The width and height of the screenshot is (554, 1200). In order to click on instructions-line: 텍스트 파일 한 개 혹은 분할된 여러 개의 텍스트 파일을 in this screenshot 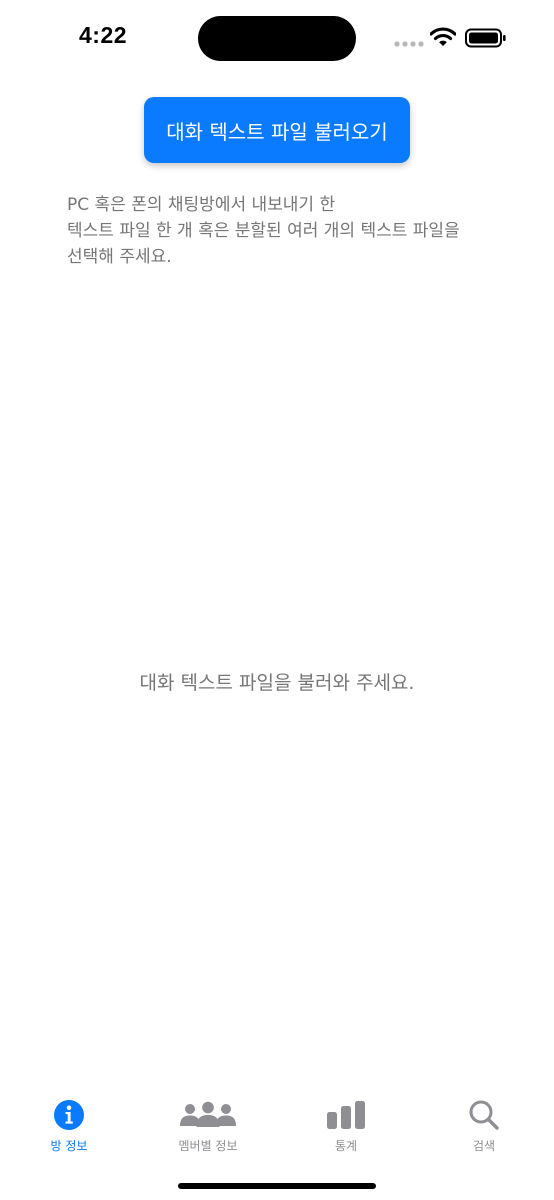, I will do `click(263, 231)`.